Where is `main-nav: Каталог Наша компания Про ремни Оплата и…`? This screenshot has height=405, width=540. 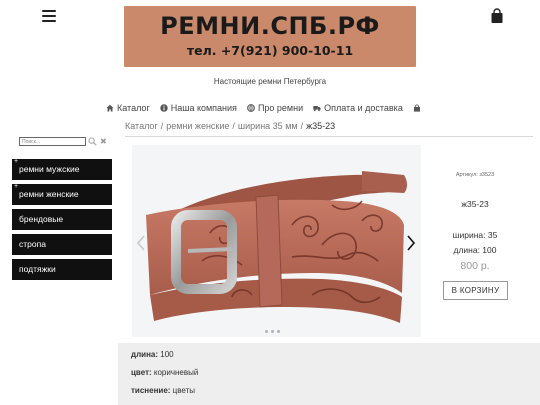
main-nav: Каталог Наша компания Про ремни Оплата и… is located at coordinates (263, 108).